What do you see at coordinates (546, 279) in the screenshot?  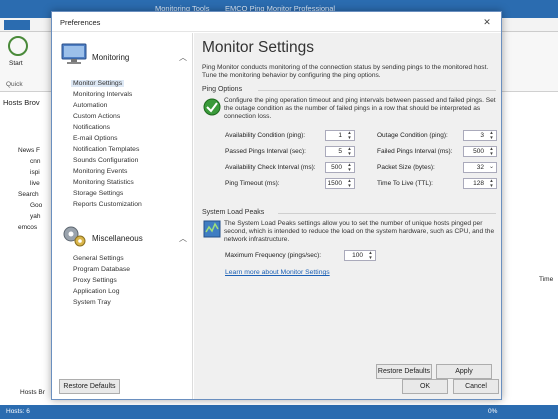 I see `time-column-header: Time` at bounding box center [546, 279].